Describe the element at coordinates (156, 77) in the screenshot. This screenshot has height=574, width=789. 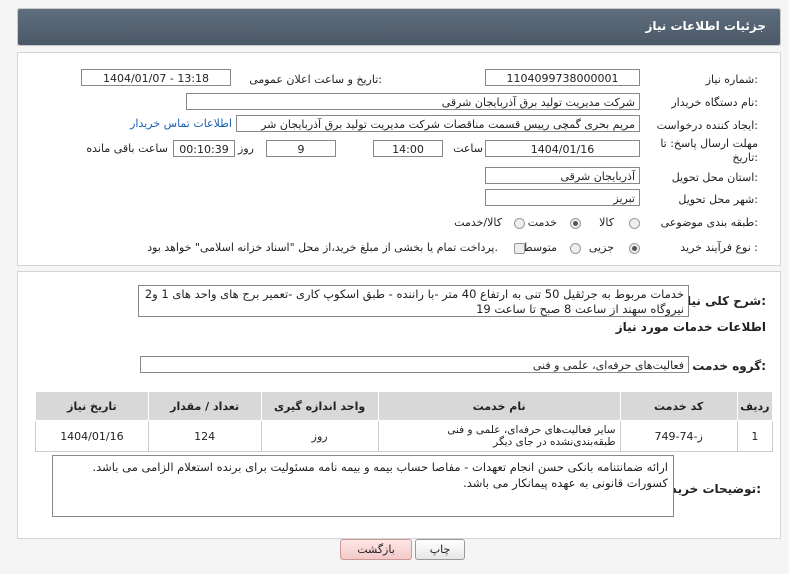
I see `announce-field: 1404/01/07 - 13:18` at that location.